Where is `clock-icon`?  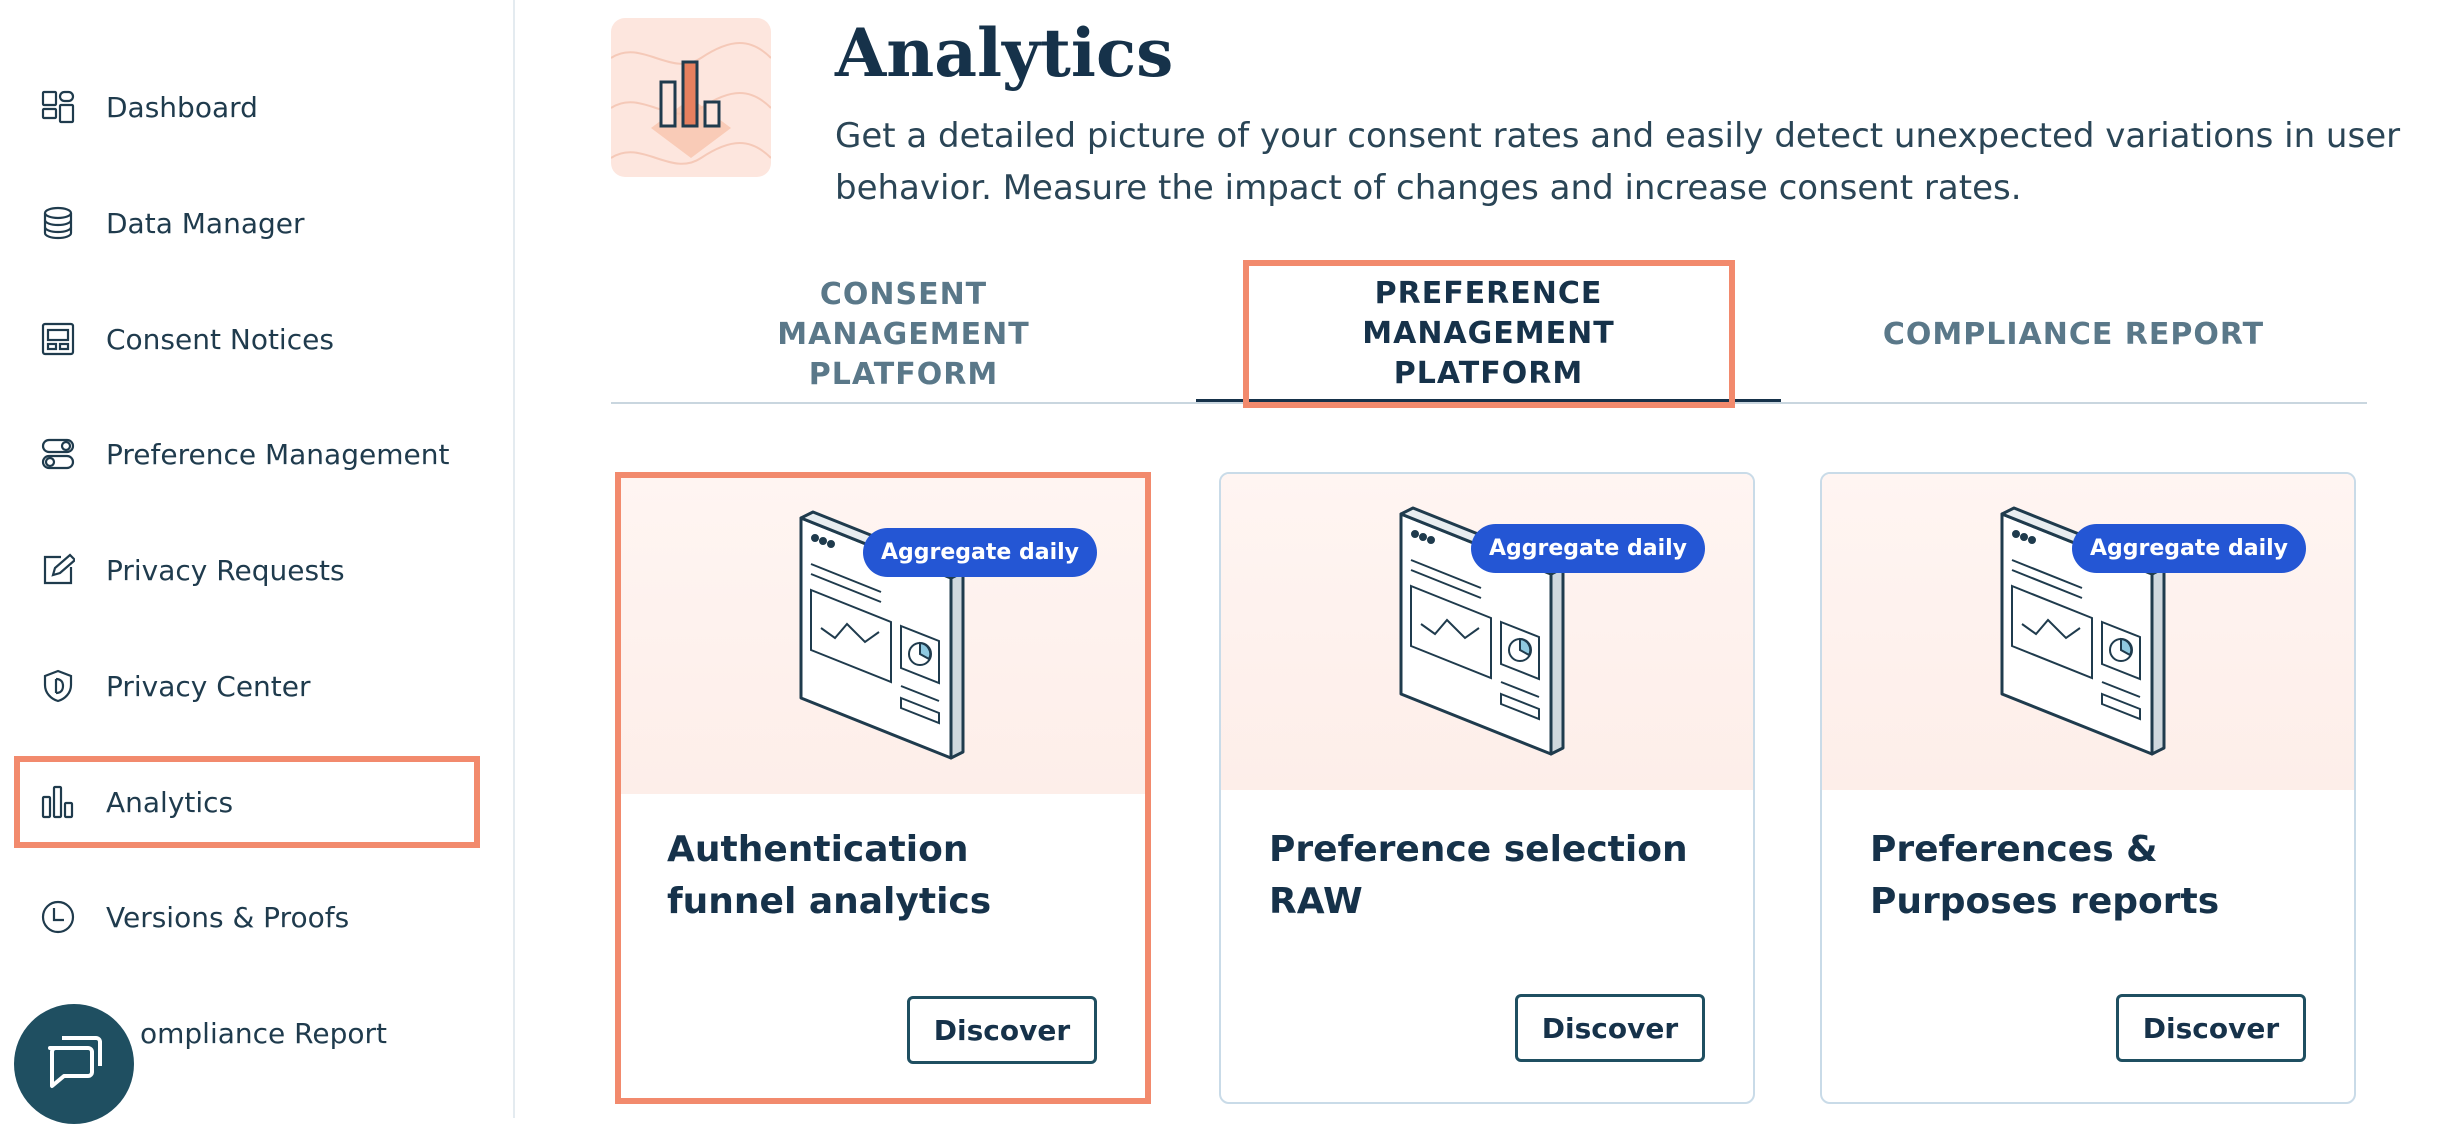 clock-icon is located at coordinates (58, 917).